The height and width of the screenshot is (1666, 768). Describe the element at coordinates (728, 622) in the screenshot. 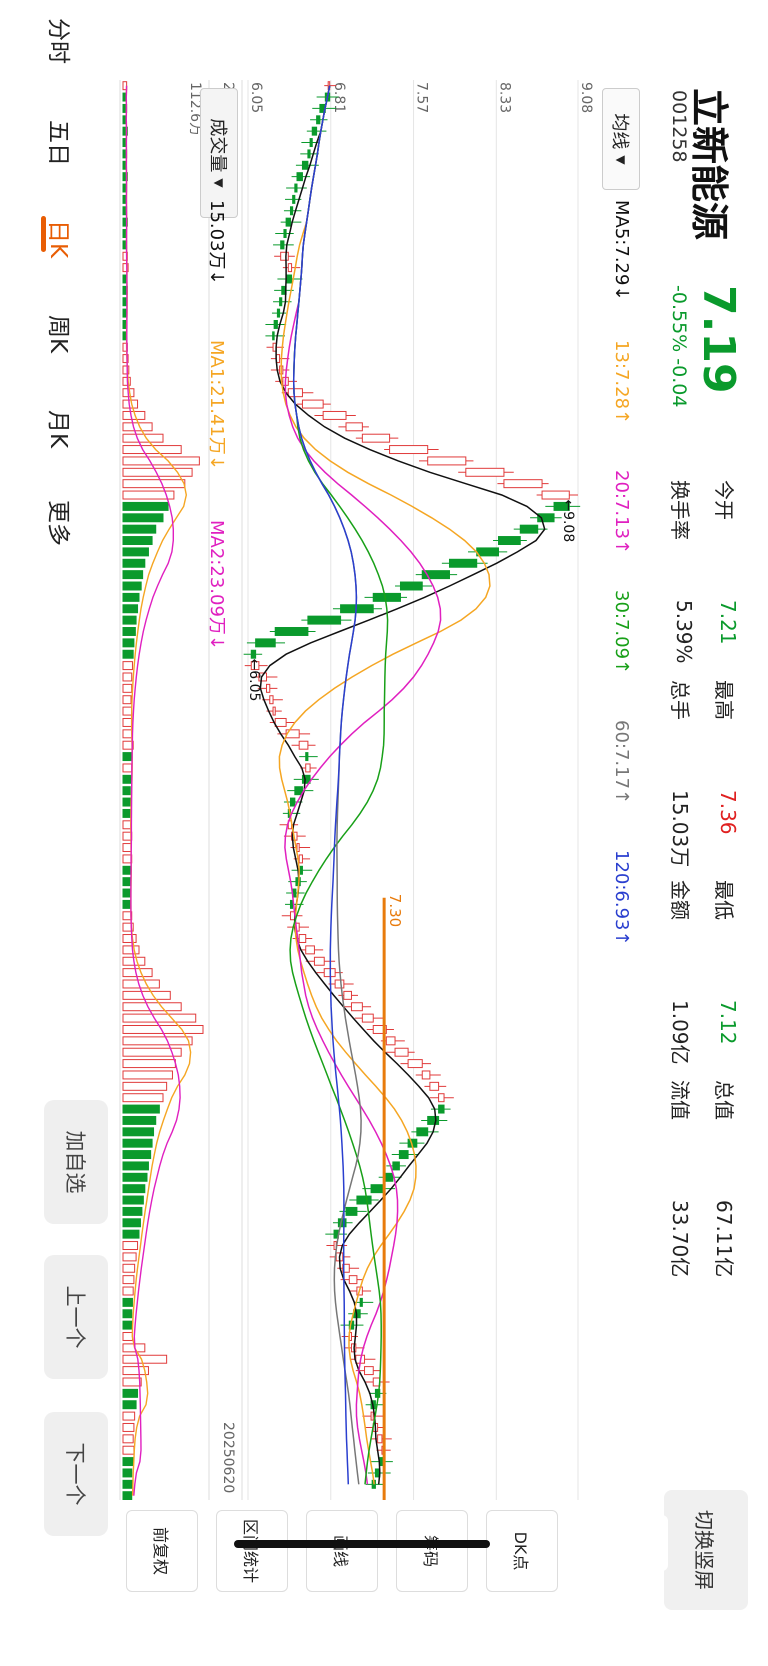

I see `stat-value: 7.21` at that location.